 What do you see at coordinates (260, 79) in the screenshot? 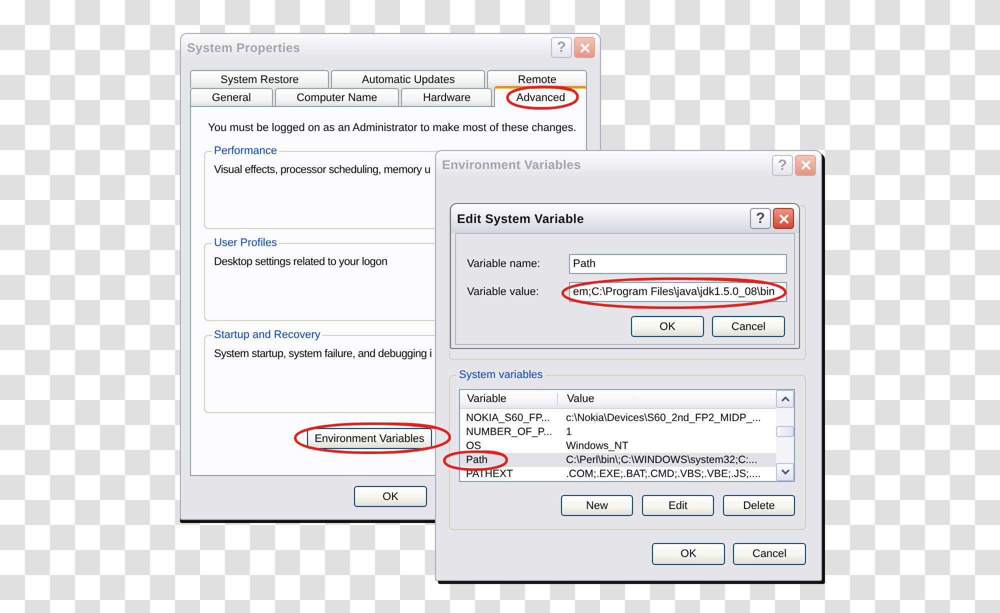
I see `tab: System Restore` at bounding box center [260, 79].